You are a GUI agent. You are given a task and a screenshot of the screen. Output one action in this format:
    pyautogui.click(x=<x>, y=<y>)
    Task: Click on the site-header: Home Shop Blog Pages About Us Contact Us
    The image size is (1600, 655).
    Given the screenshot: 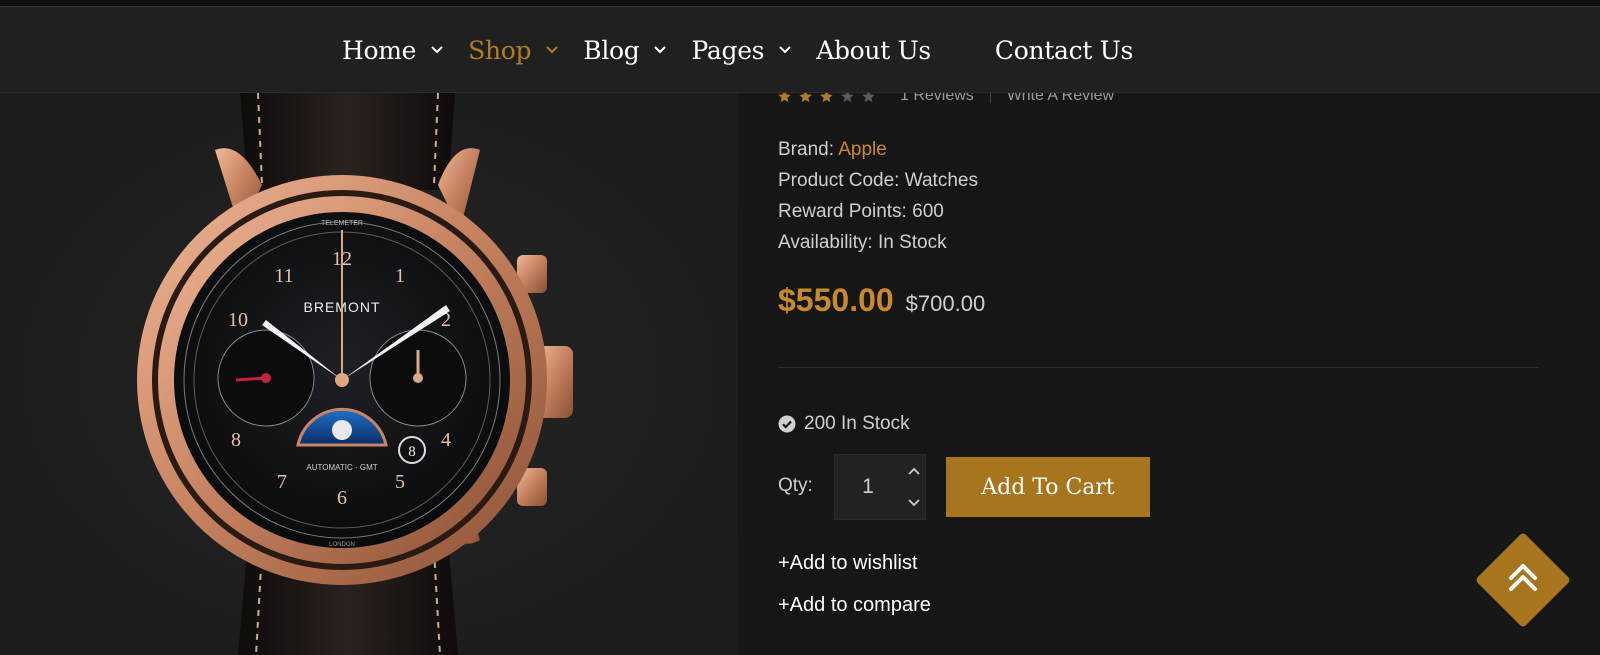 What is the action you would take?
    pyautogui.click(x=800, y=50)
    